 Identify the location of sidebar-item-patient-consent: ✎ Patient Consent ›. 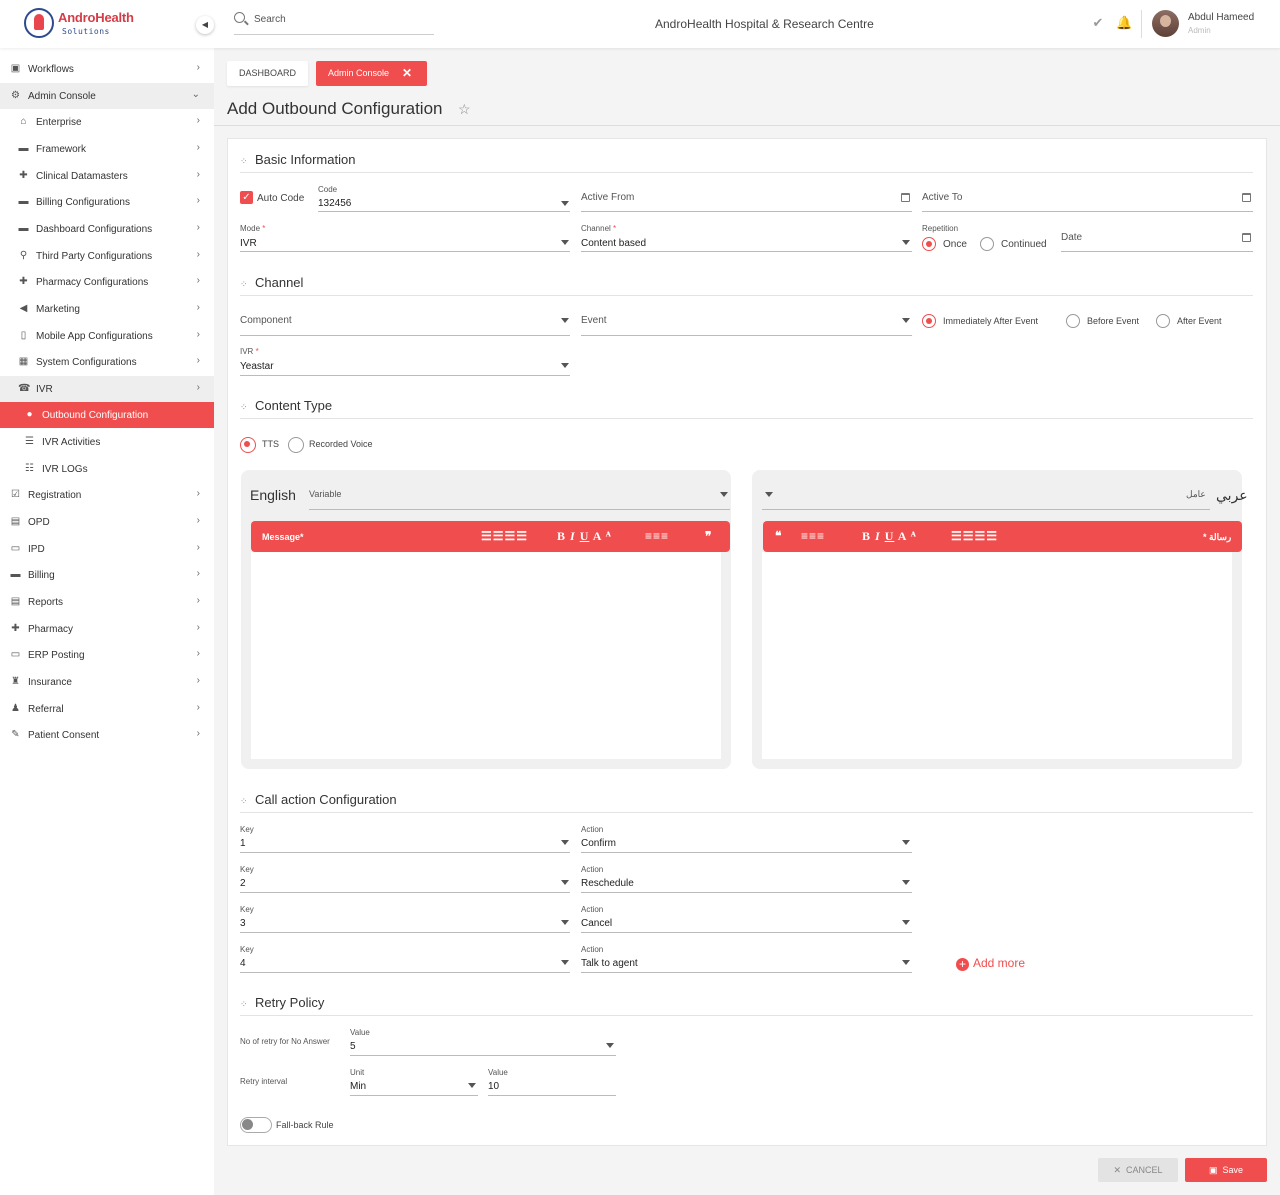
(107, 735).